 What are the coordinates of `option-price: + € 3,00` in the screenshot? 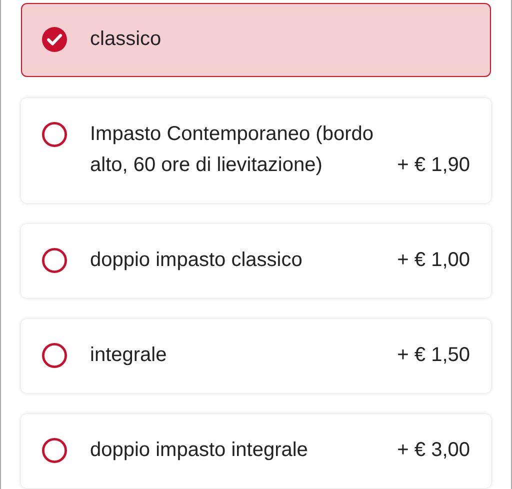 It's located at (433, 450).